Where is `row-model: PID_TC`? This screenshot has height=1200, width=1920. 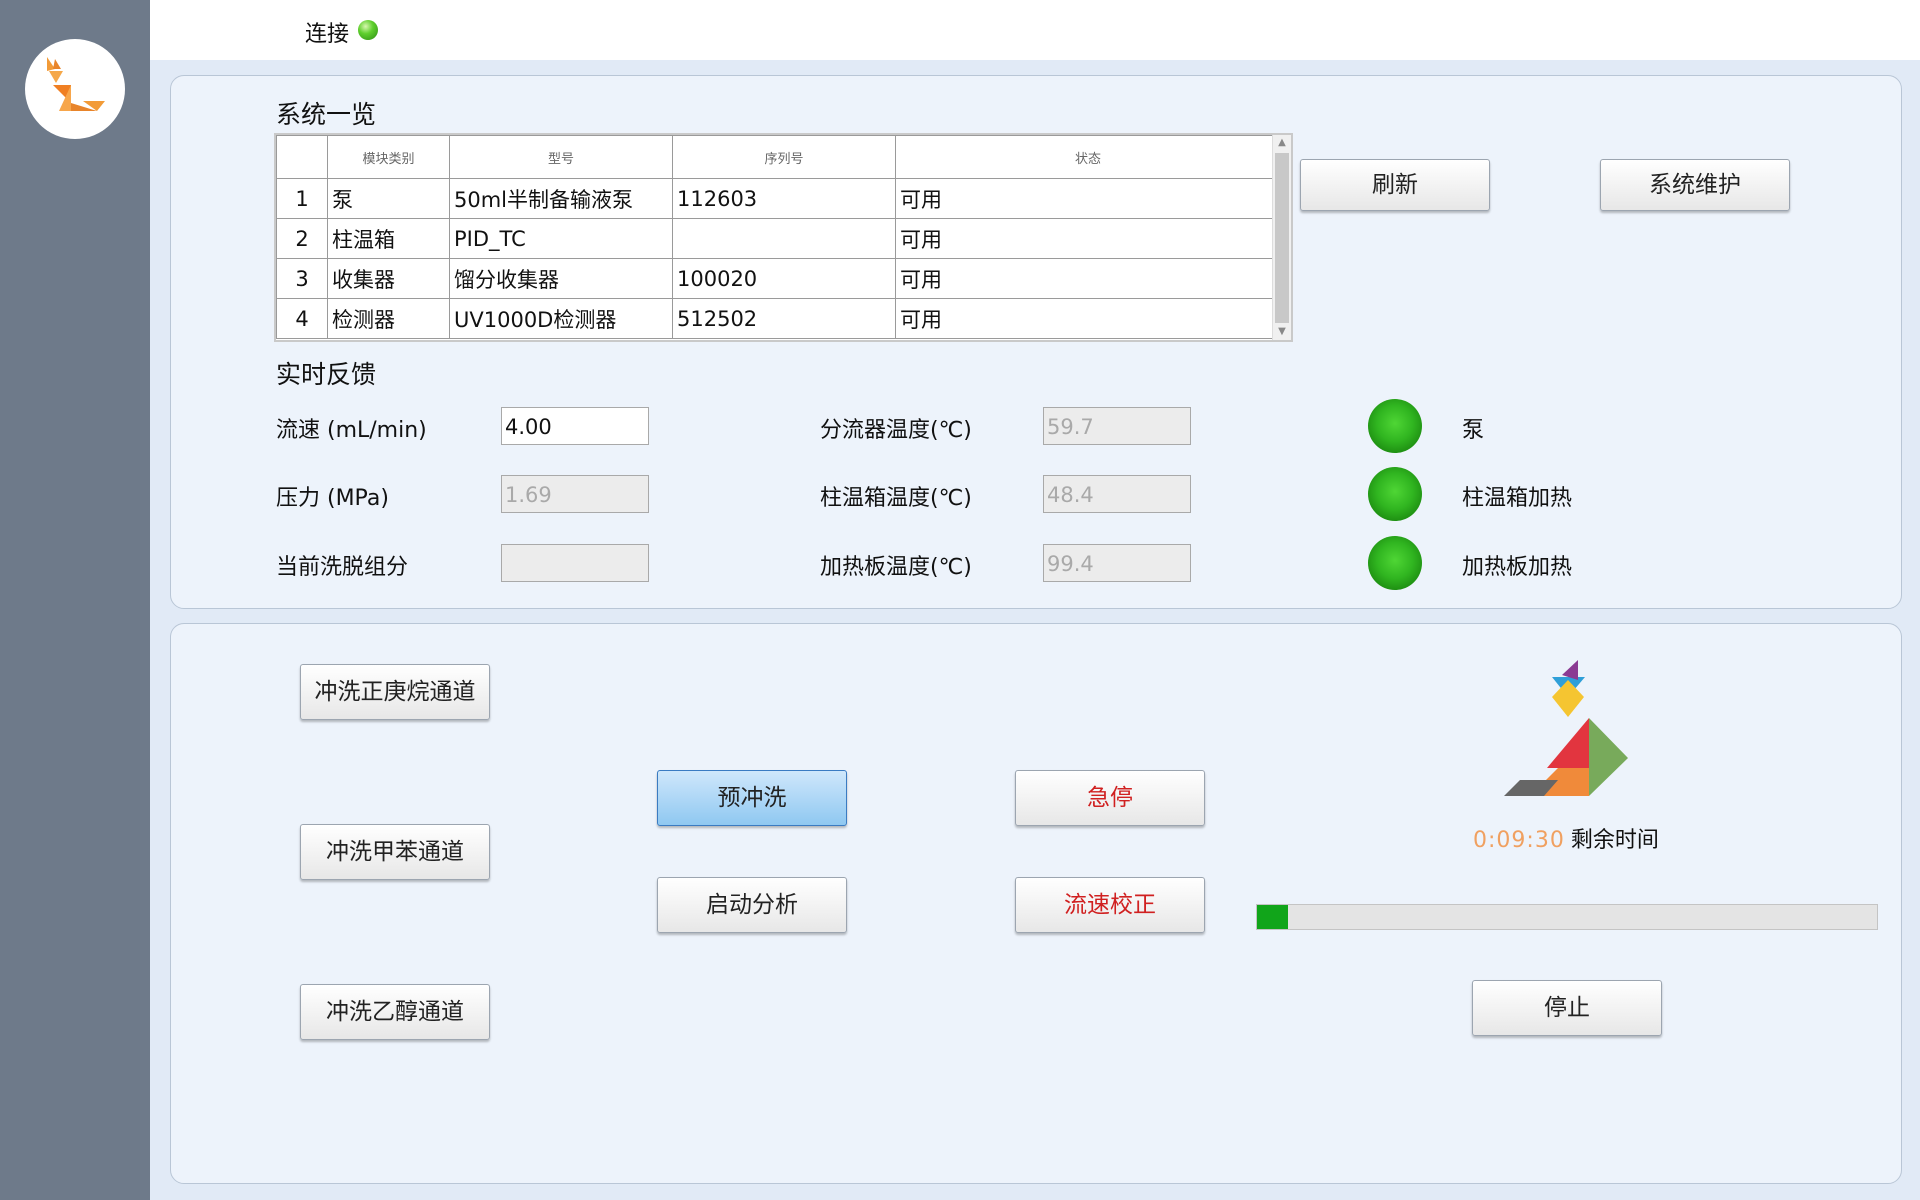
row-model: PID_TC is located at coordinates (561, 238).